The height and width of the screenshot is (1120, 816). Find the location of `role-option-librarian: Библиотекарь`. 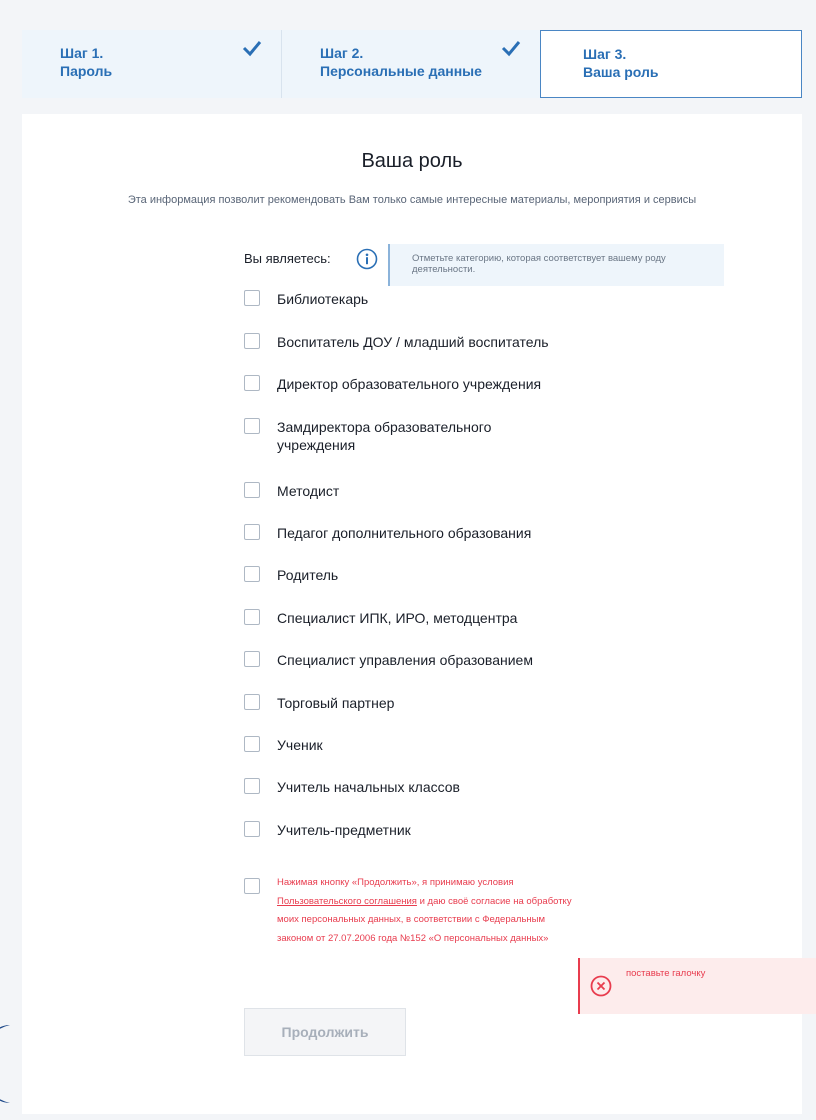

role-option-librarian: Библиотекарь is located at coordinates (306, 299).